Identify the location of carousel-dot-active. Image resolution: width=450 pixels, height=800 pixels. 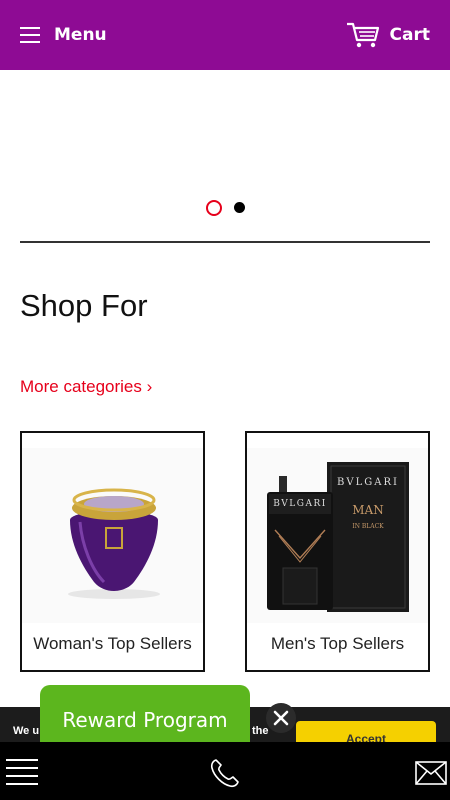
(213, 208).